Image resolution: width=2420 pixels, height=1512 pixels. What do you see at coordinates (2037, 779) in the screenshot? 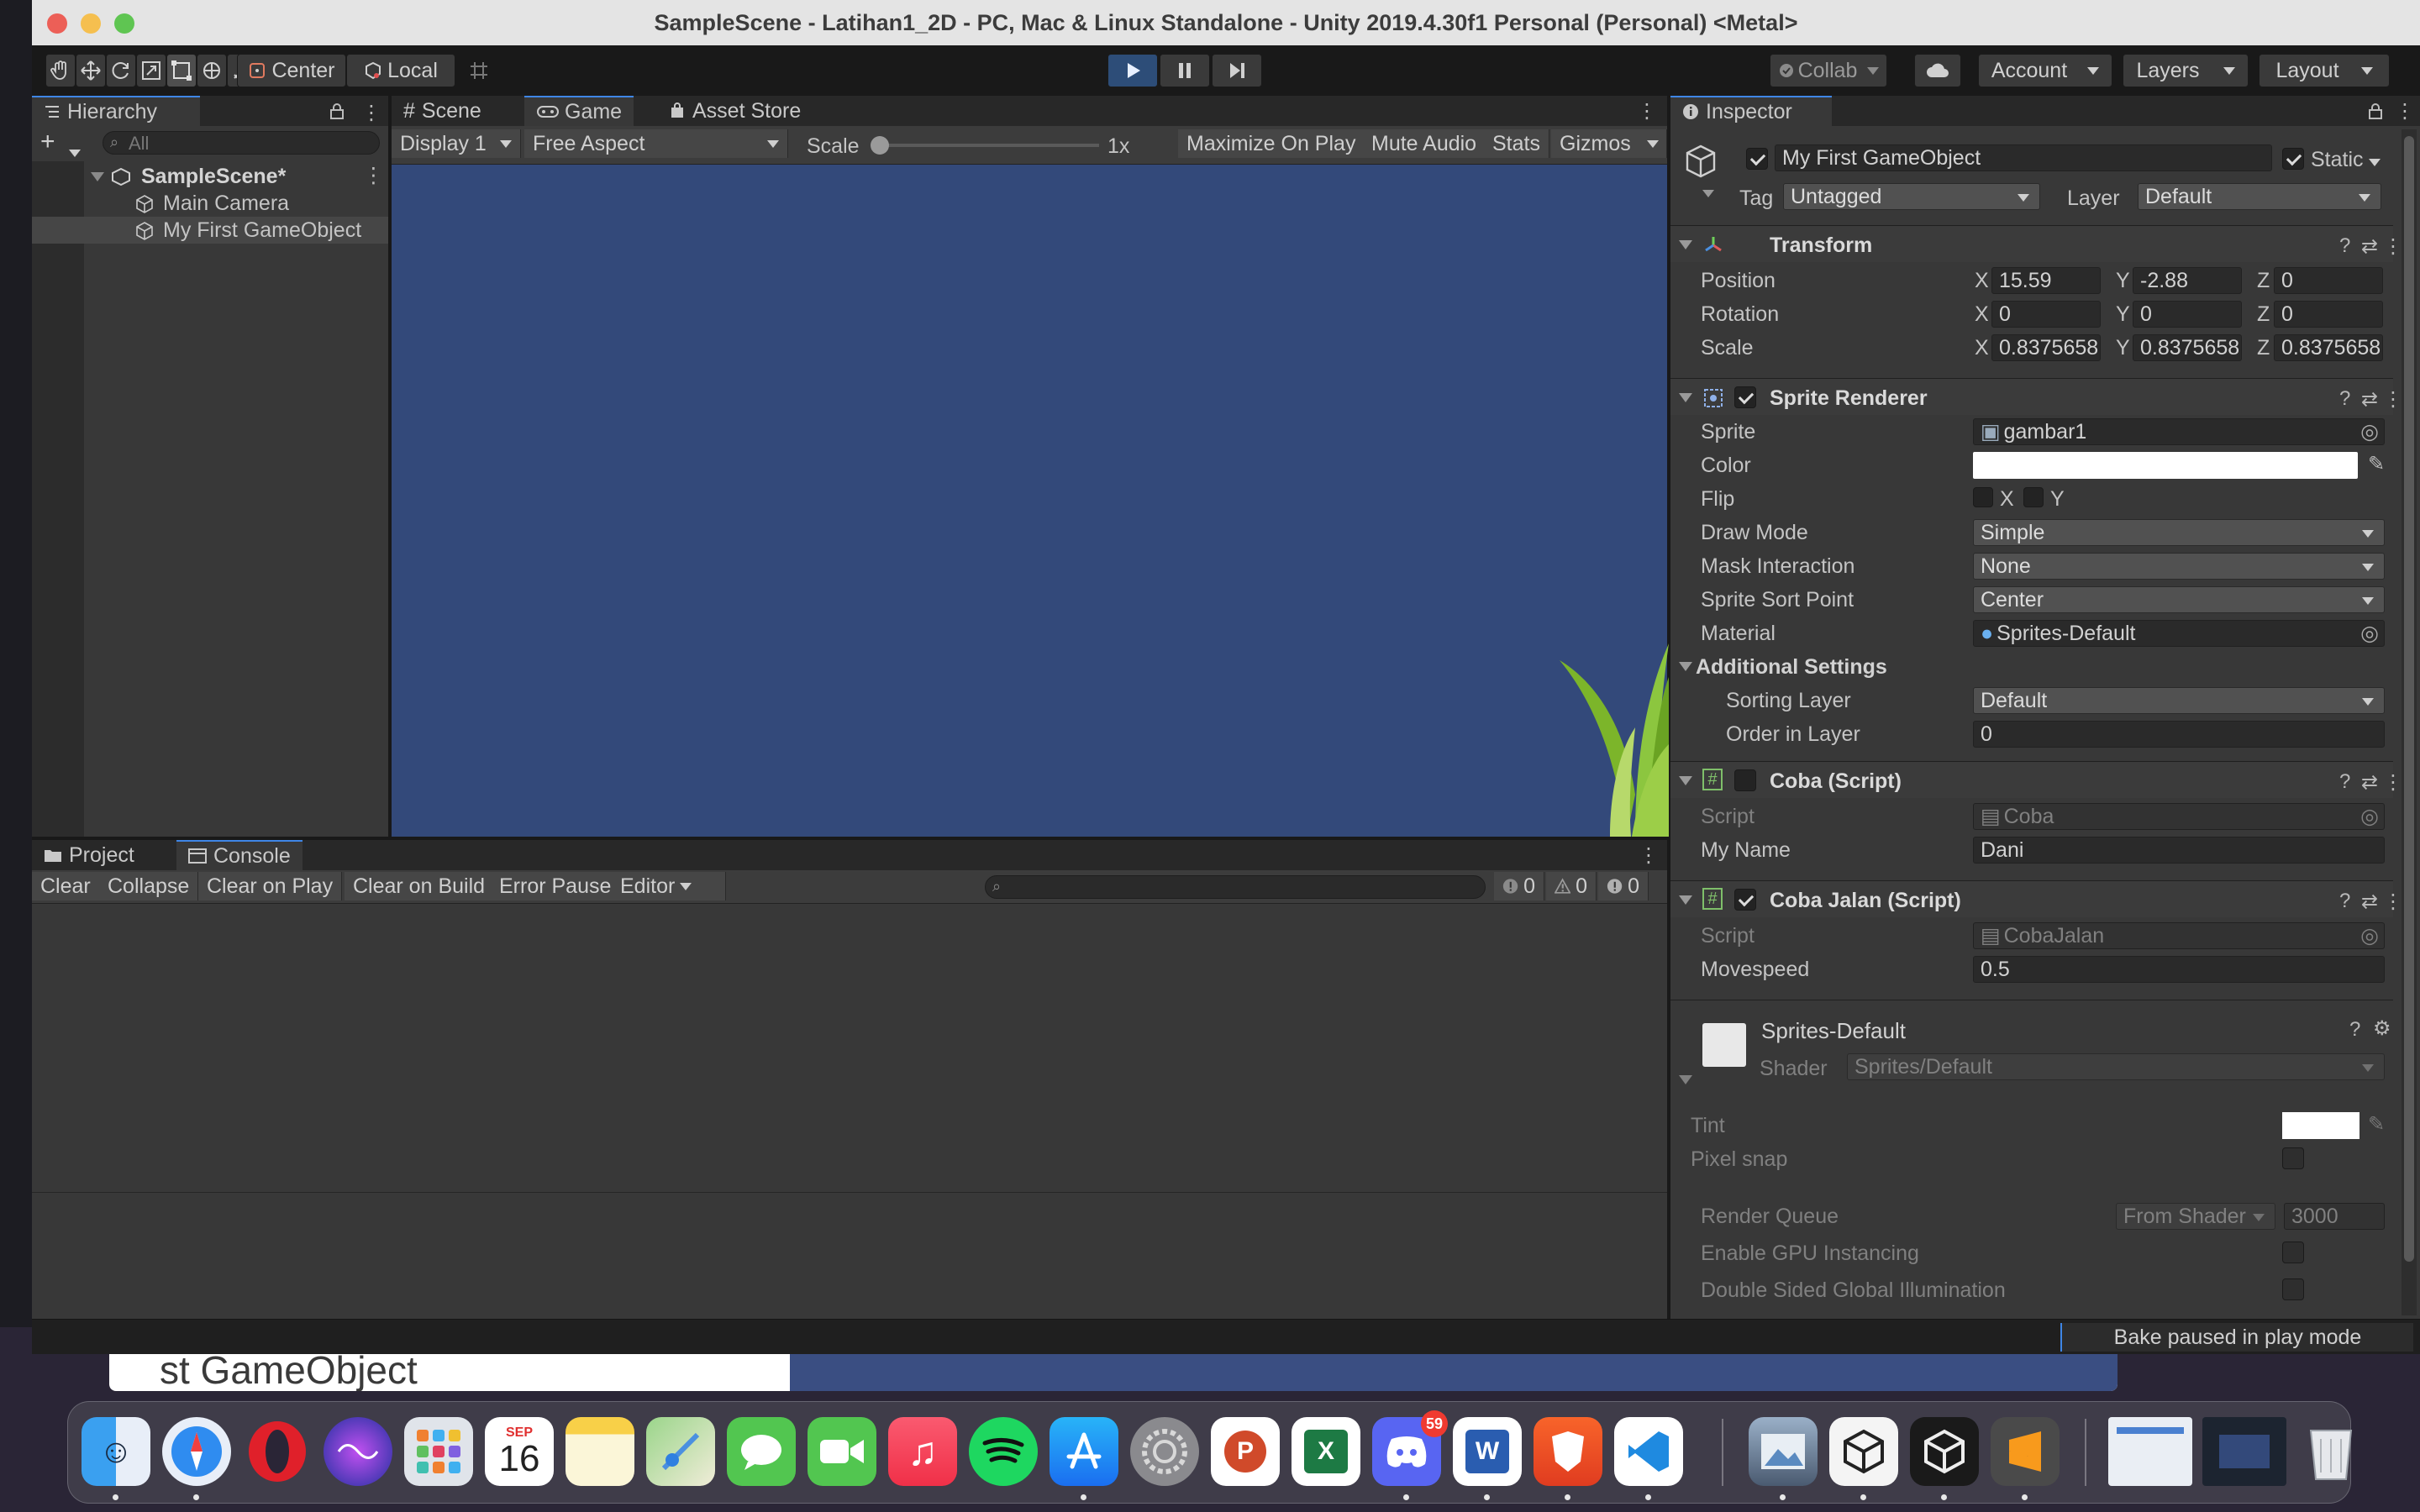
I see `coba-script-header: # Coba (Script) ? ⇄ ⋮` at bounding box center [2037, 779].